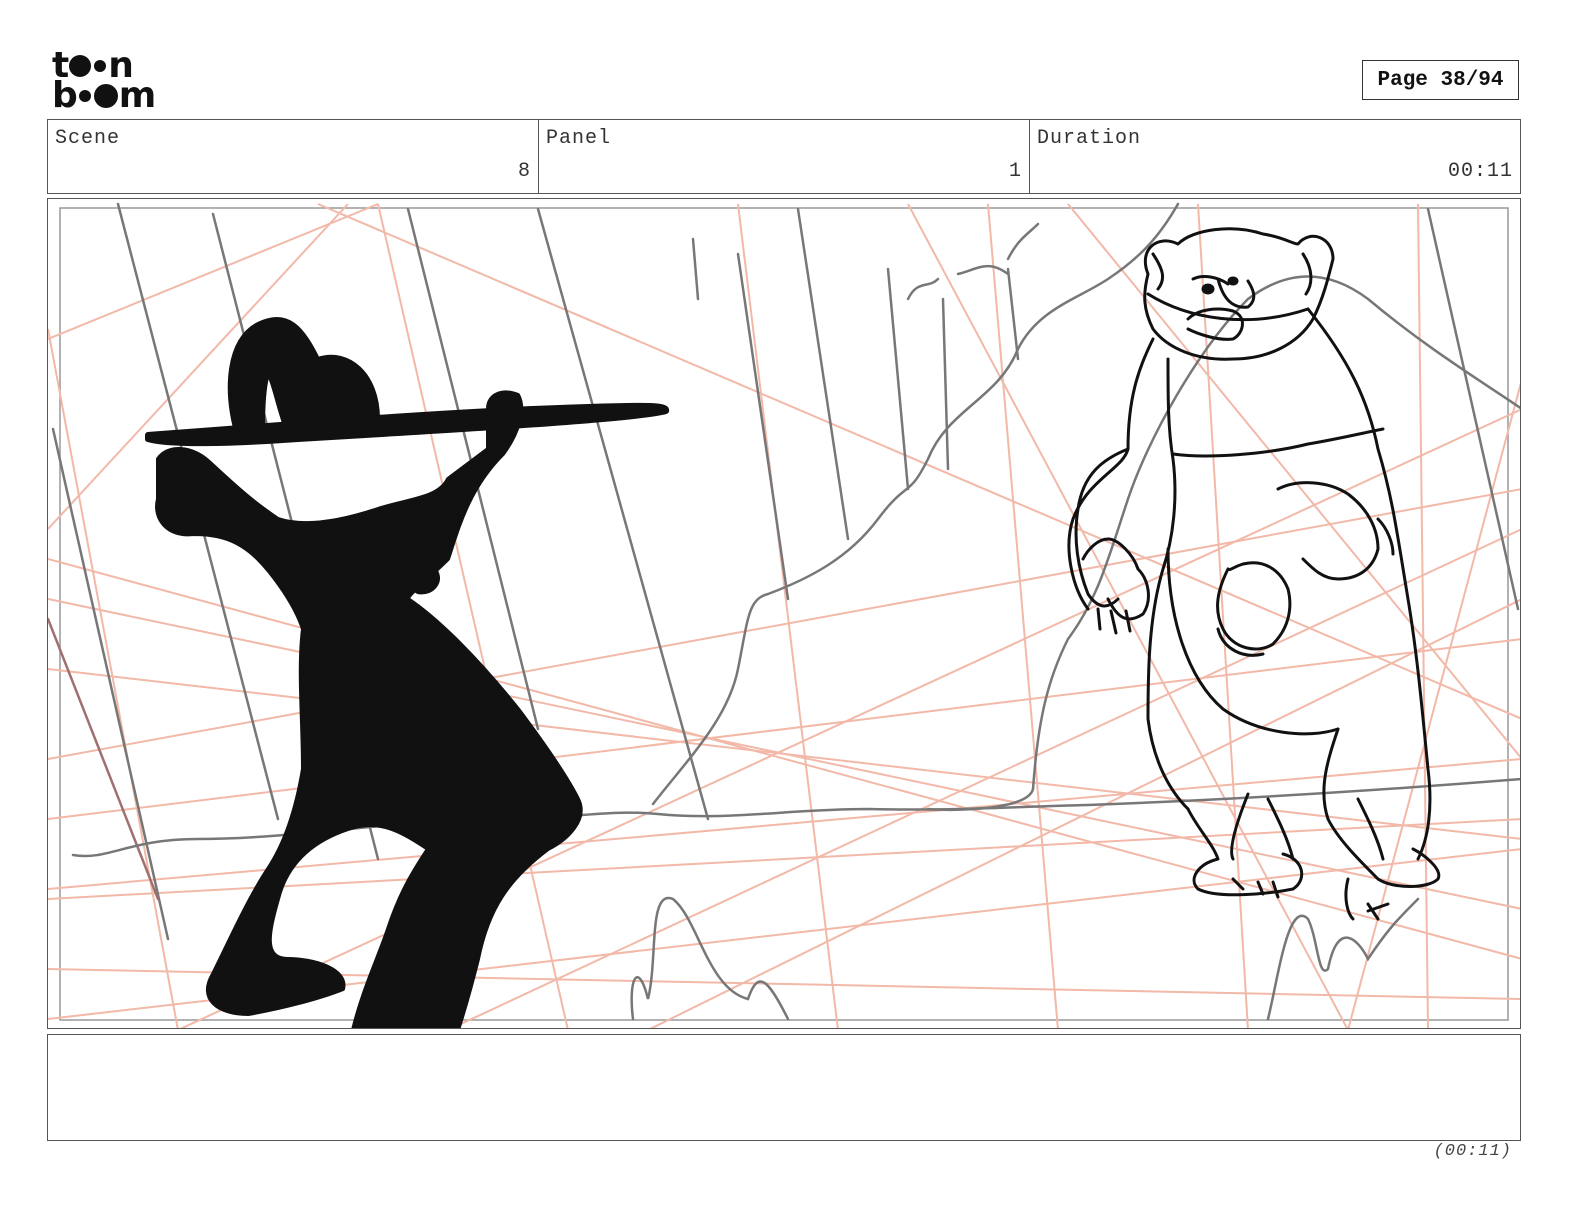  Describe the element at coordinates (1015, 171) in the screenshot. I see `panel-value: 1` at that location.